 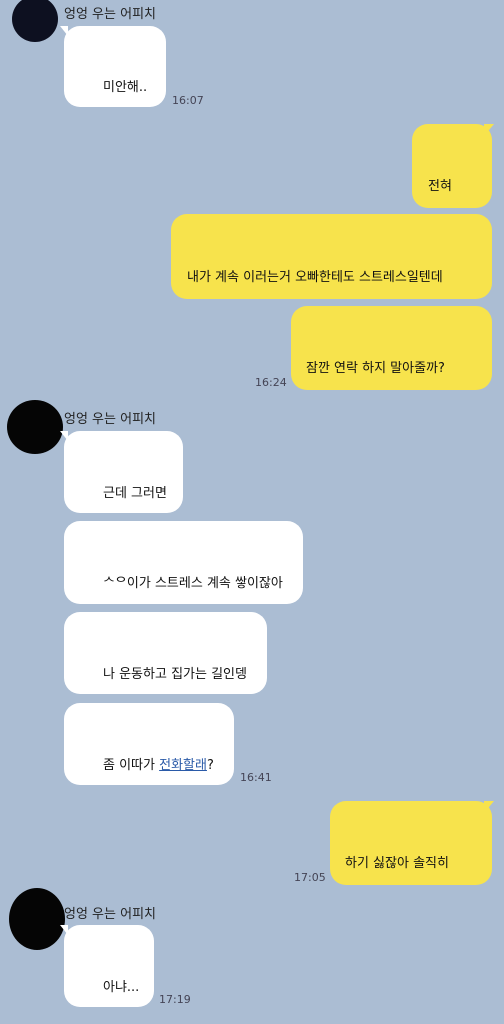 What do you see at coordinates (315, 277) in the screenshot?
I see `message-text: 내가 계속 이러는거 오빠한테도 스트레스일텐데` at bounding box center [315, 277].